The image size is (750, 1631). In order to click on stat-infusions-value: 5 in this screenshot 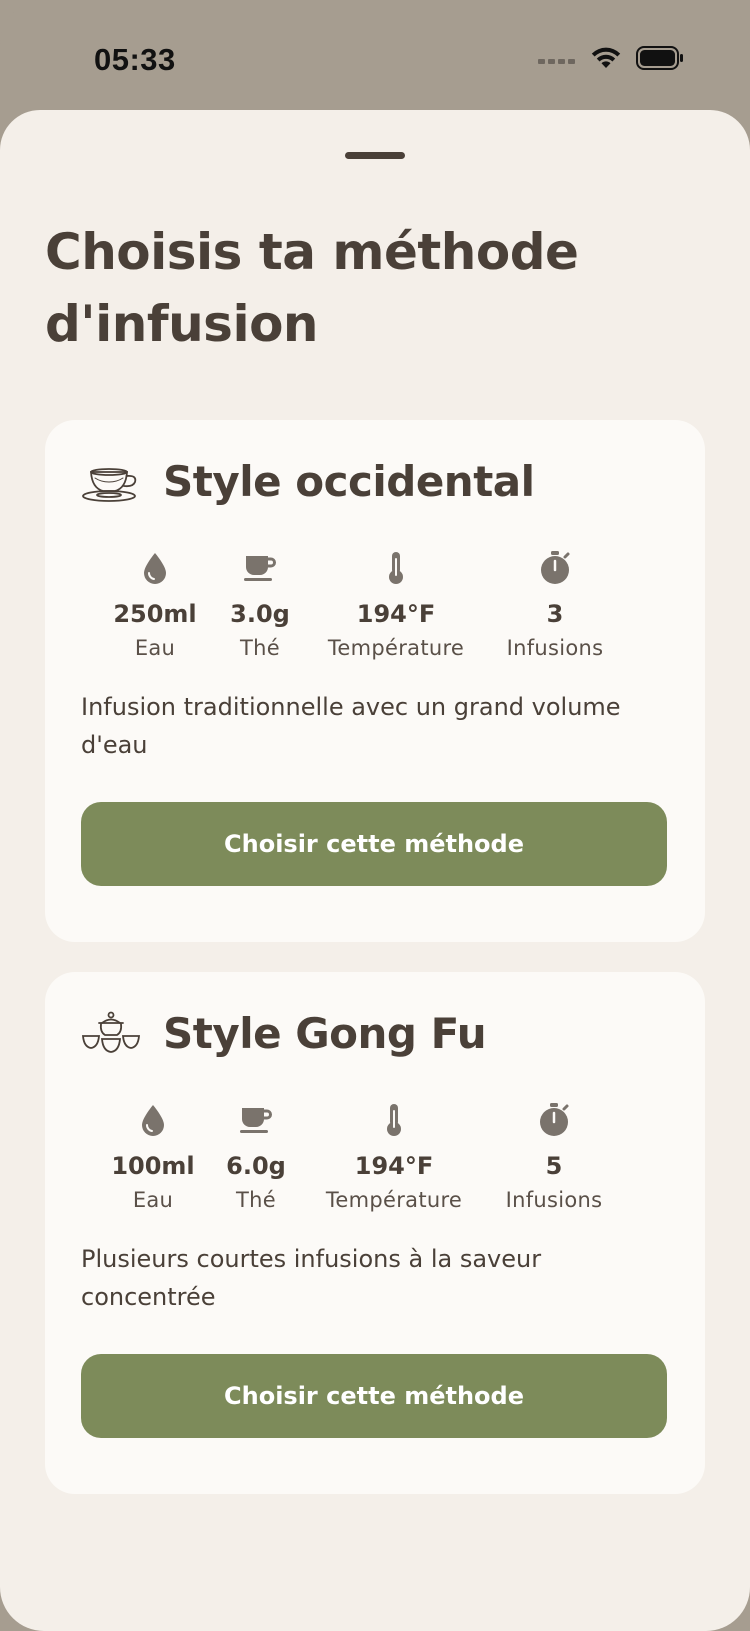, I will do `click(554, 1166)`.